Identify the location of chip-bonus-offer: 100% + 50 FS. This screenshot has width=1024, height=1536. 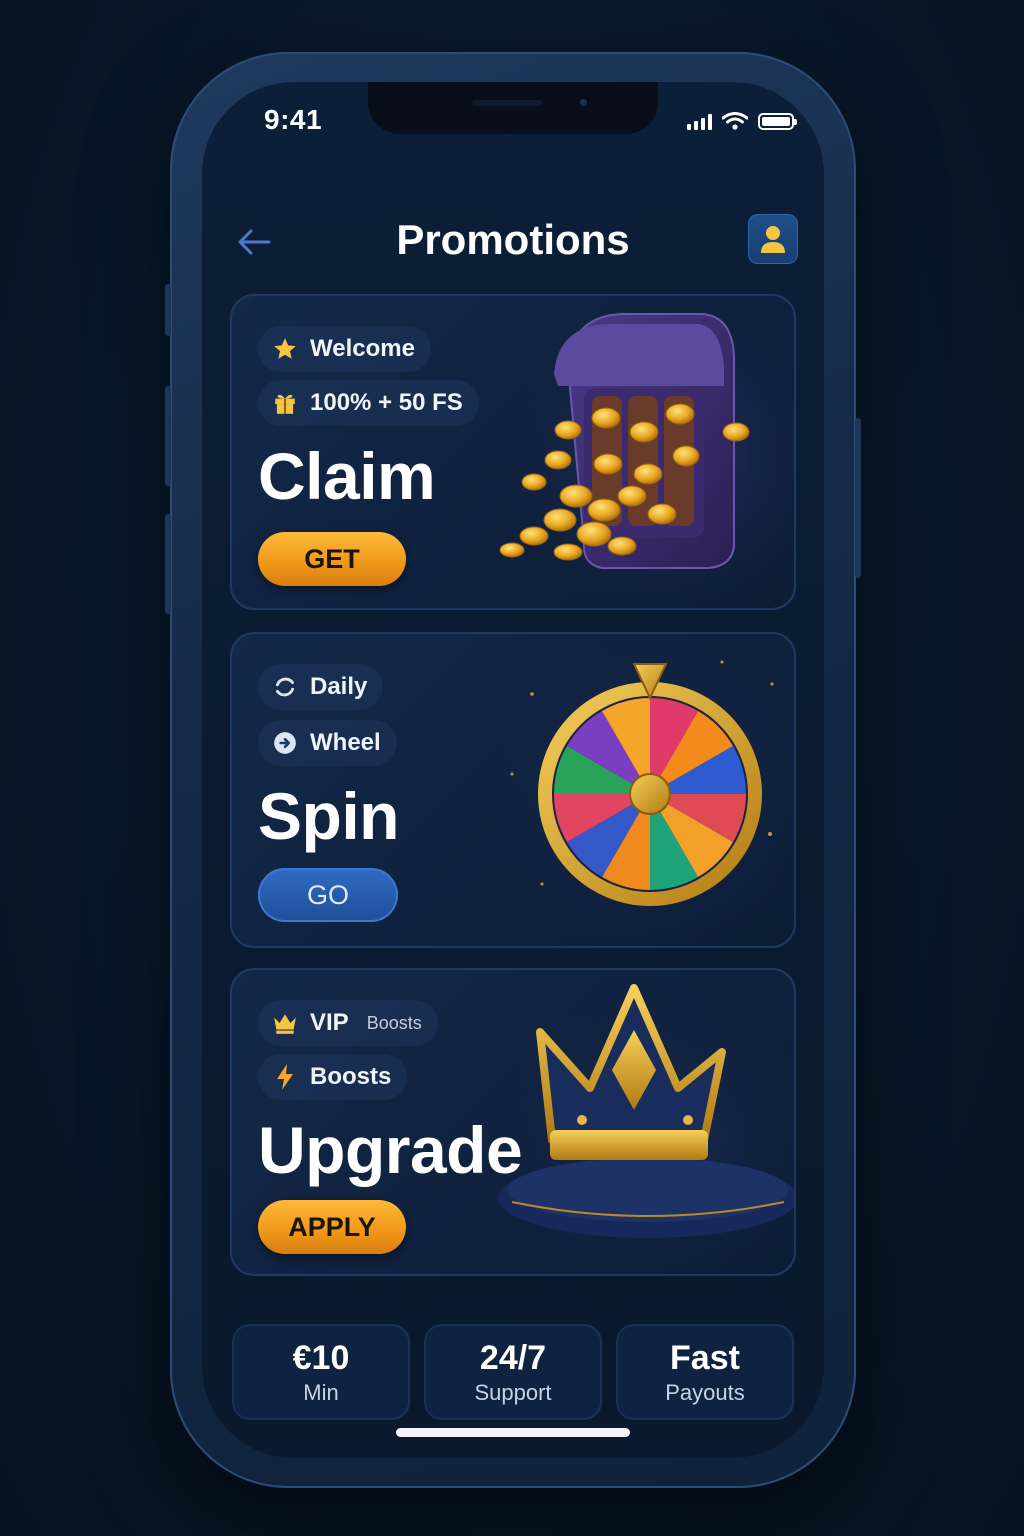
(368, 403).